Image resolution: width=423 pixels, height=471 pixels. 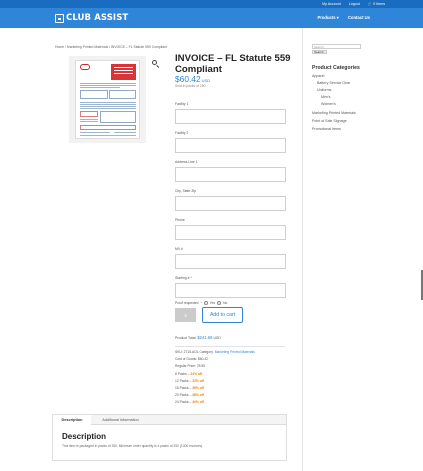 I want to click on discount-line-16: 16 Packs – 36% off, so click(x=189, y=388).